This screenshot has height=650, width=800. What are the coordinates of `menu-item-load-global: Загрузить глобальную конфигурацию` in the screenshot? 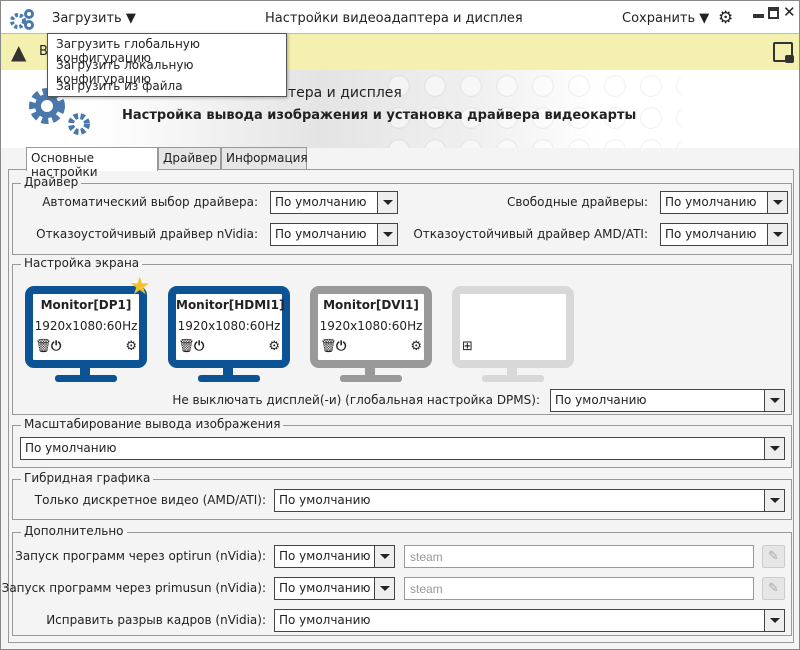 It's located at (167, 49).